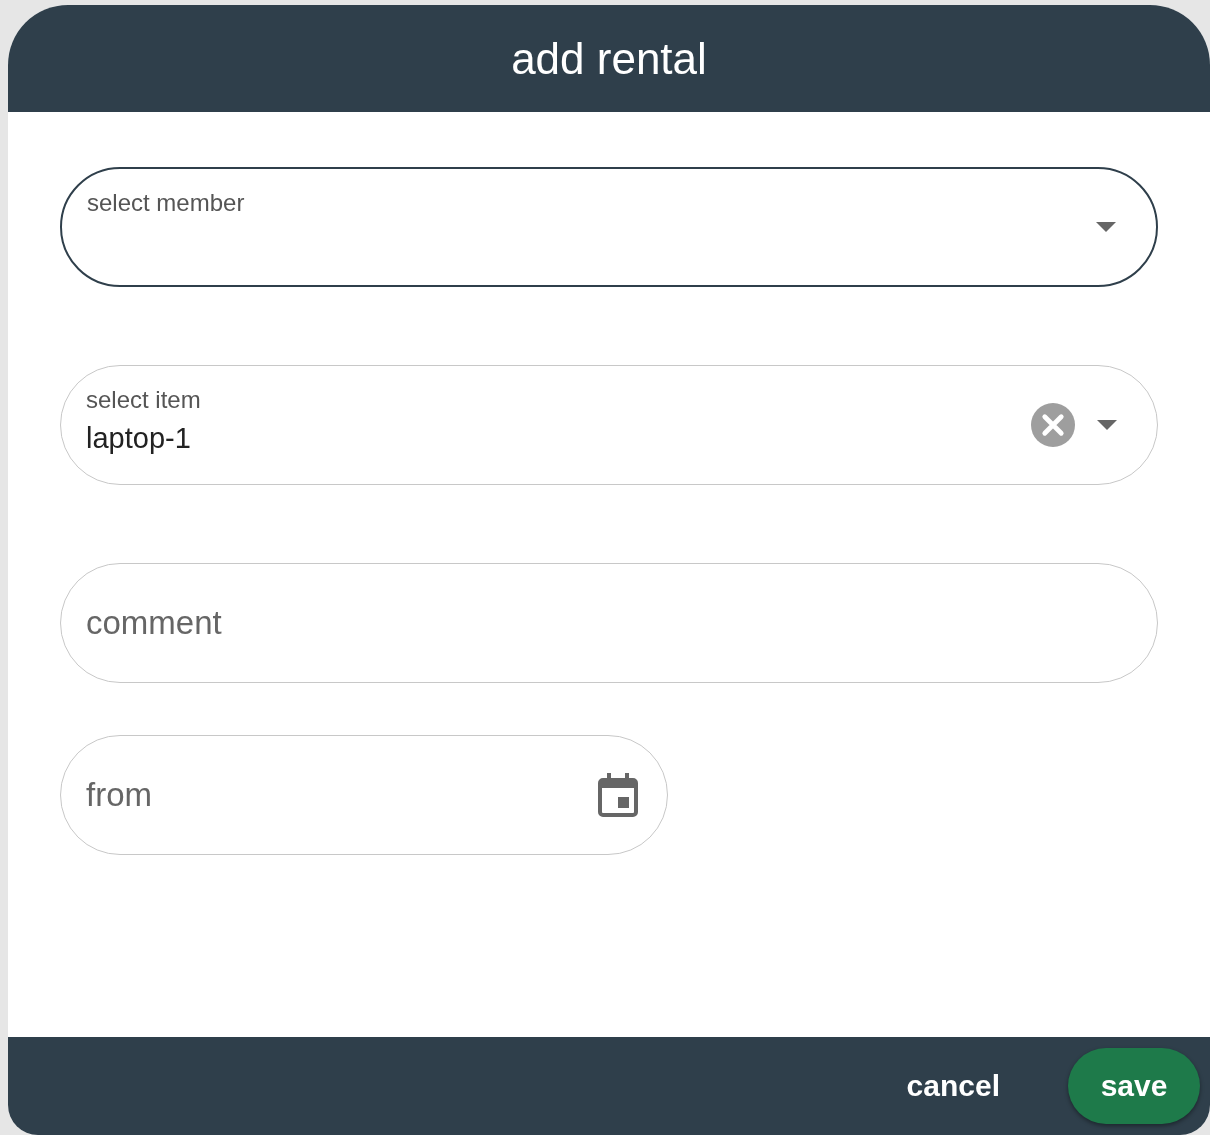 The height and width of the screenshot is (1135, 1210). Describe the element at coordinates (1134, 1086) in the screenshot. I see `save-button: save` at that location.